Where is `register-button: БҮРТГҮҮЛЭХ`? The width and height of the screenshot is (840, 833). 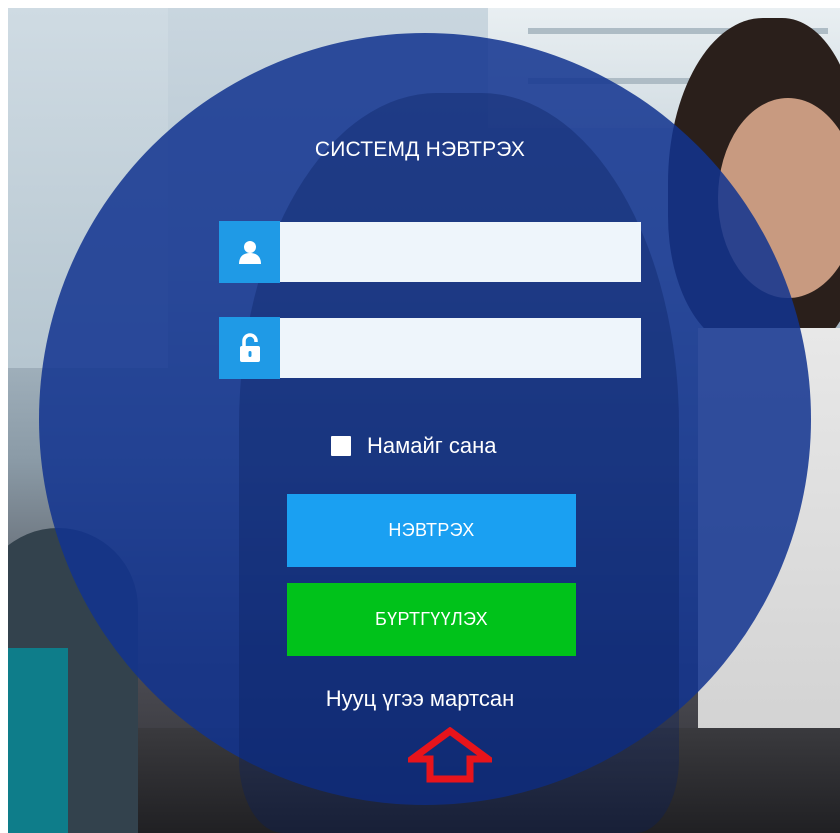 register-button: БҮРТГҮҮЛЭХ is located at coordinates (431, 619).